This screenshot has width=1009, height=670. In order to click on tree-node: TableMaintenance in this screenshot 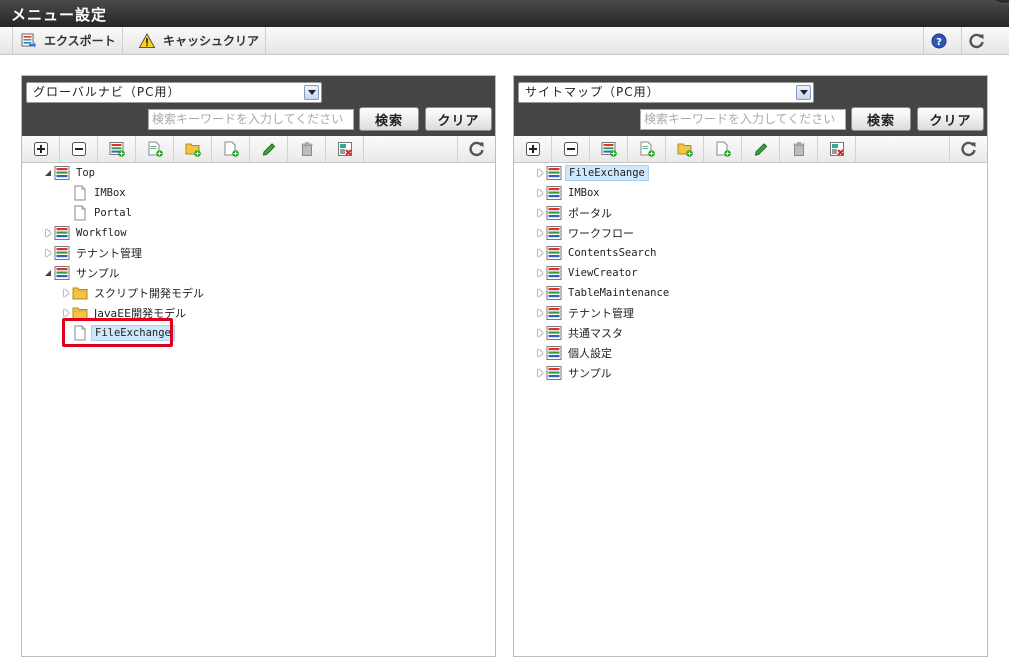, I will do `click(604, 293)`.